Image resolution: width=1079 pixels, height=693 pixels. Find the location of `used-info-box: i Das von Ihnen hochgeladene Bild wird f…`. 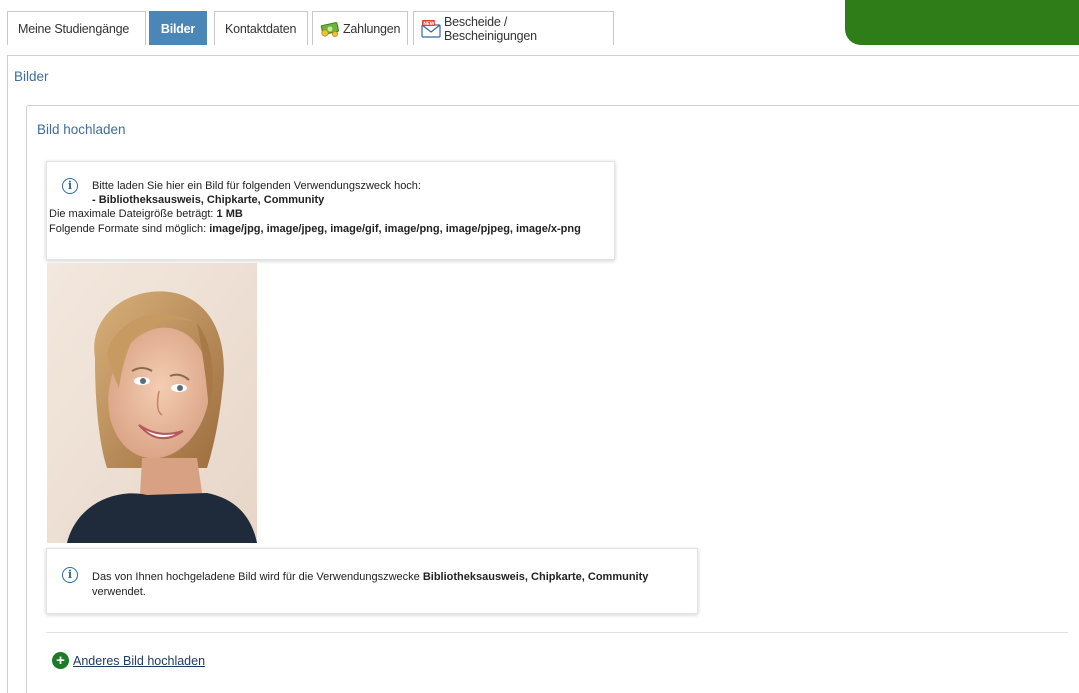

used-info-box: i Das von Ihnen hochgeladene Bild wird f… is located at coordinates (372, 581).